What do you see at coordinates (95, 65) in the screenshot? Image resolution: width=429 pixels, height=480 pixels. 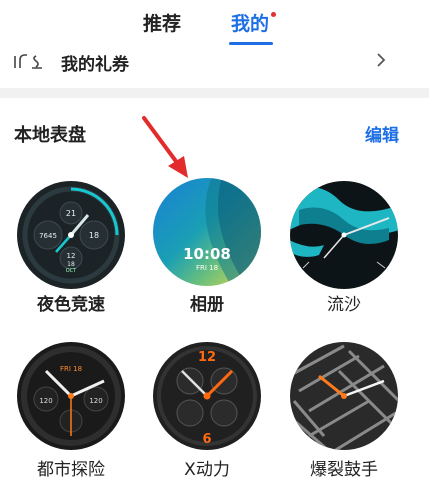 I see `coupon-label: 我的礼券` at bounding box center [95, 65].